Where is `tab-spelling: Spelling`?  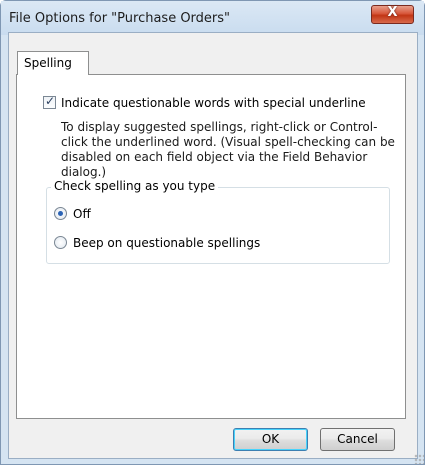 tab-spelling: Spelling is located at coordinates (53, 63).